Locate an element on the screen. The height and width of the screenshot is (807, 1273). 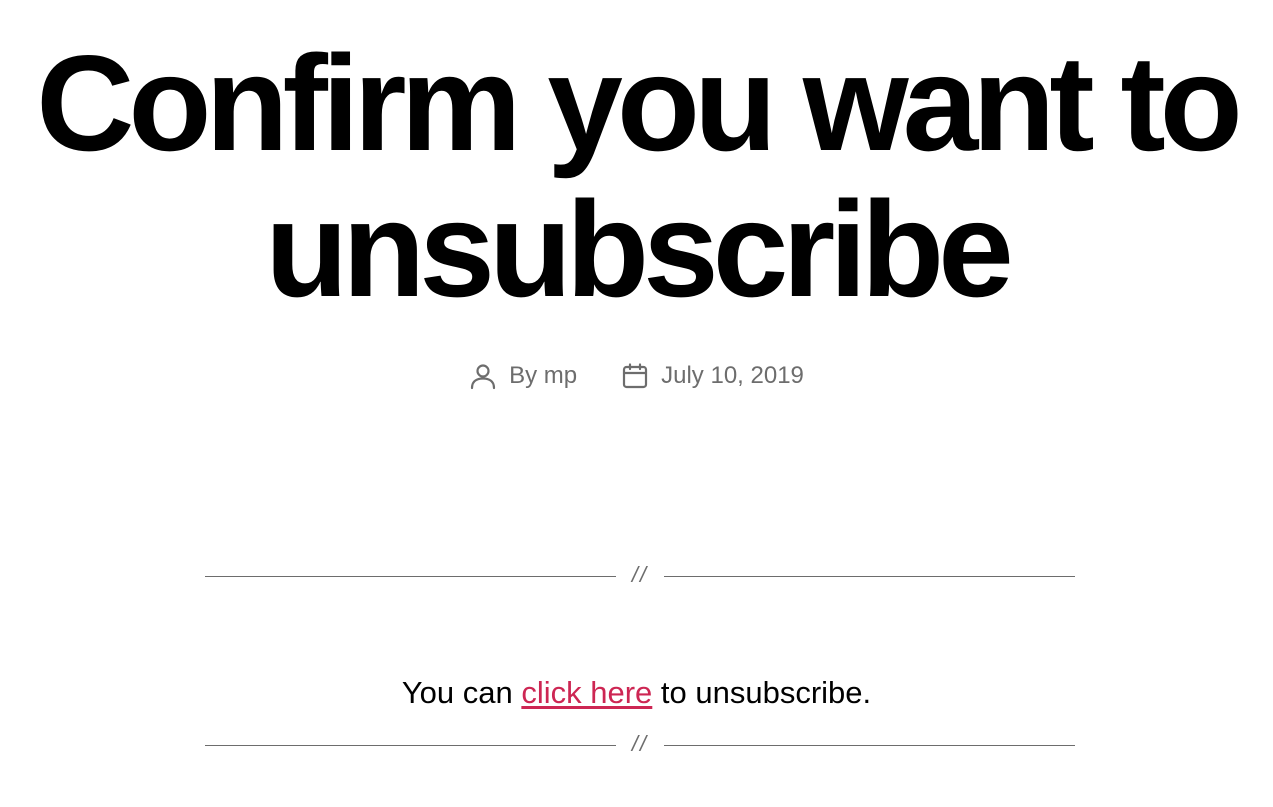
author-prefix: By is located at coordinates (523, 375).